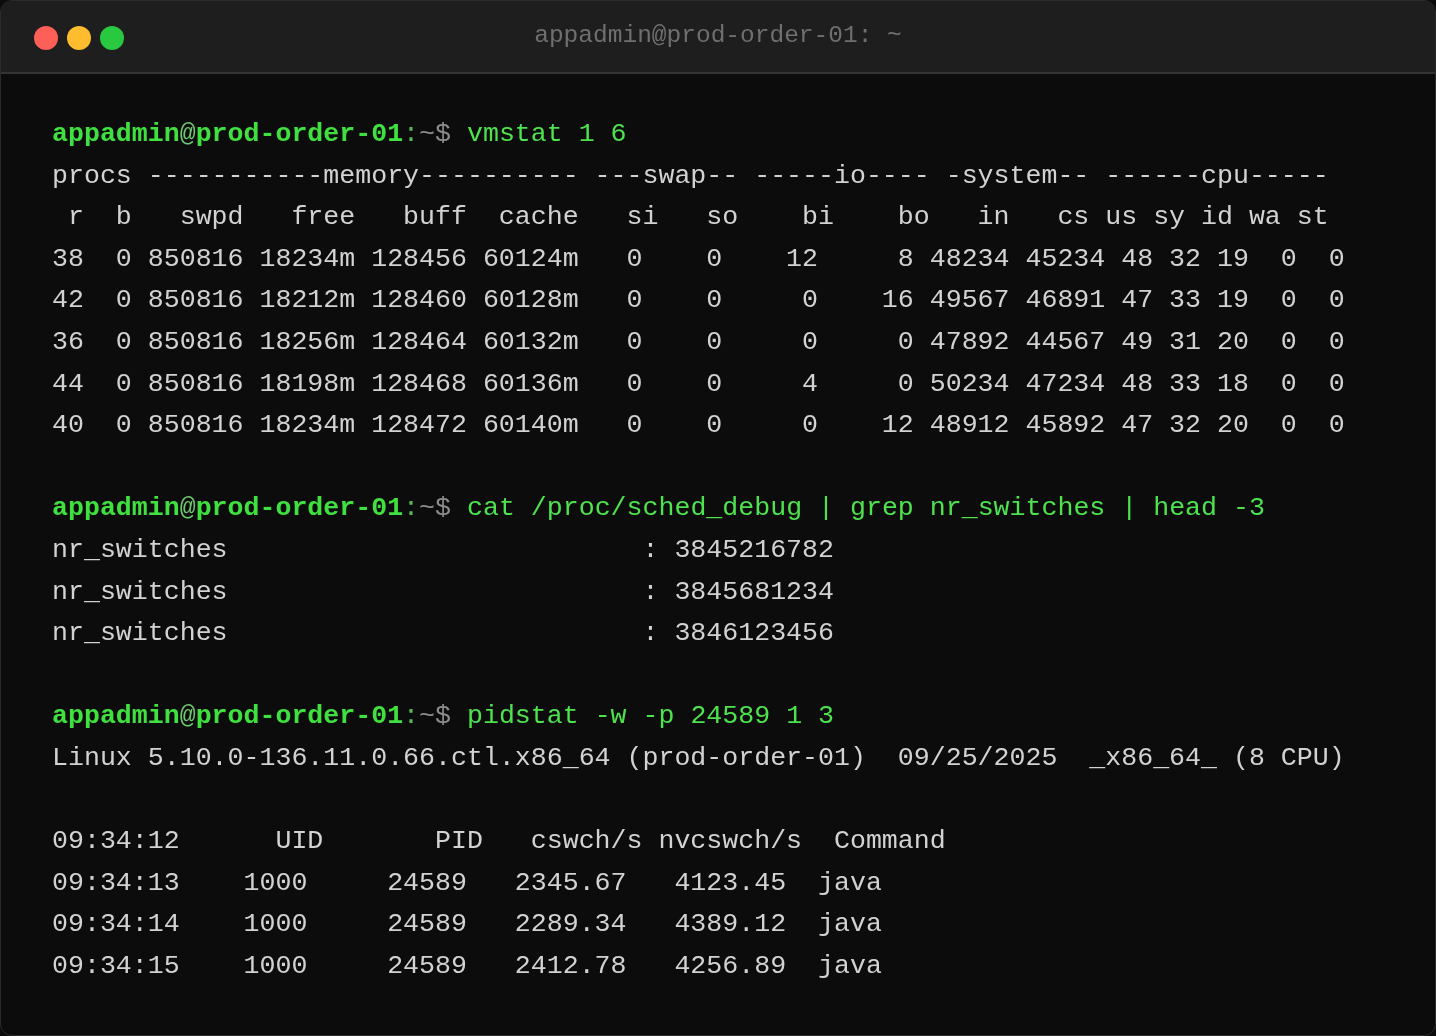 The image size is (1436, 1036). Describe the element at coordinates (658, 509) in the screenshot. I see `prompt-line: appadmin@prod-order-01:~$ cat /proc/sched_debug | grep nr_switches | head -3` at that location.